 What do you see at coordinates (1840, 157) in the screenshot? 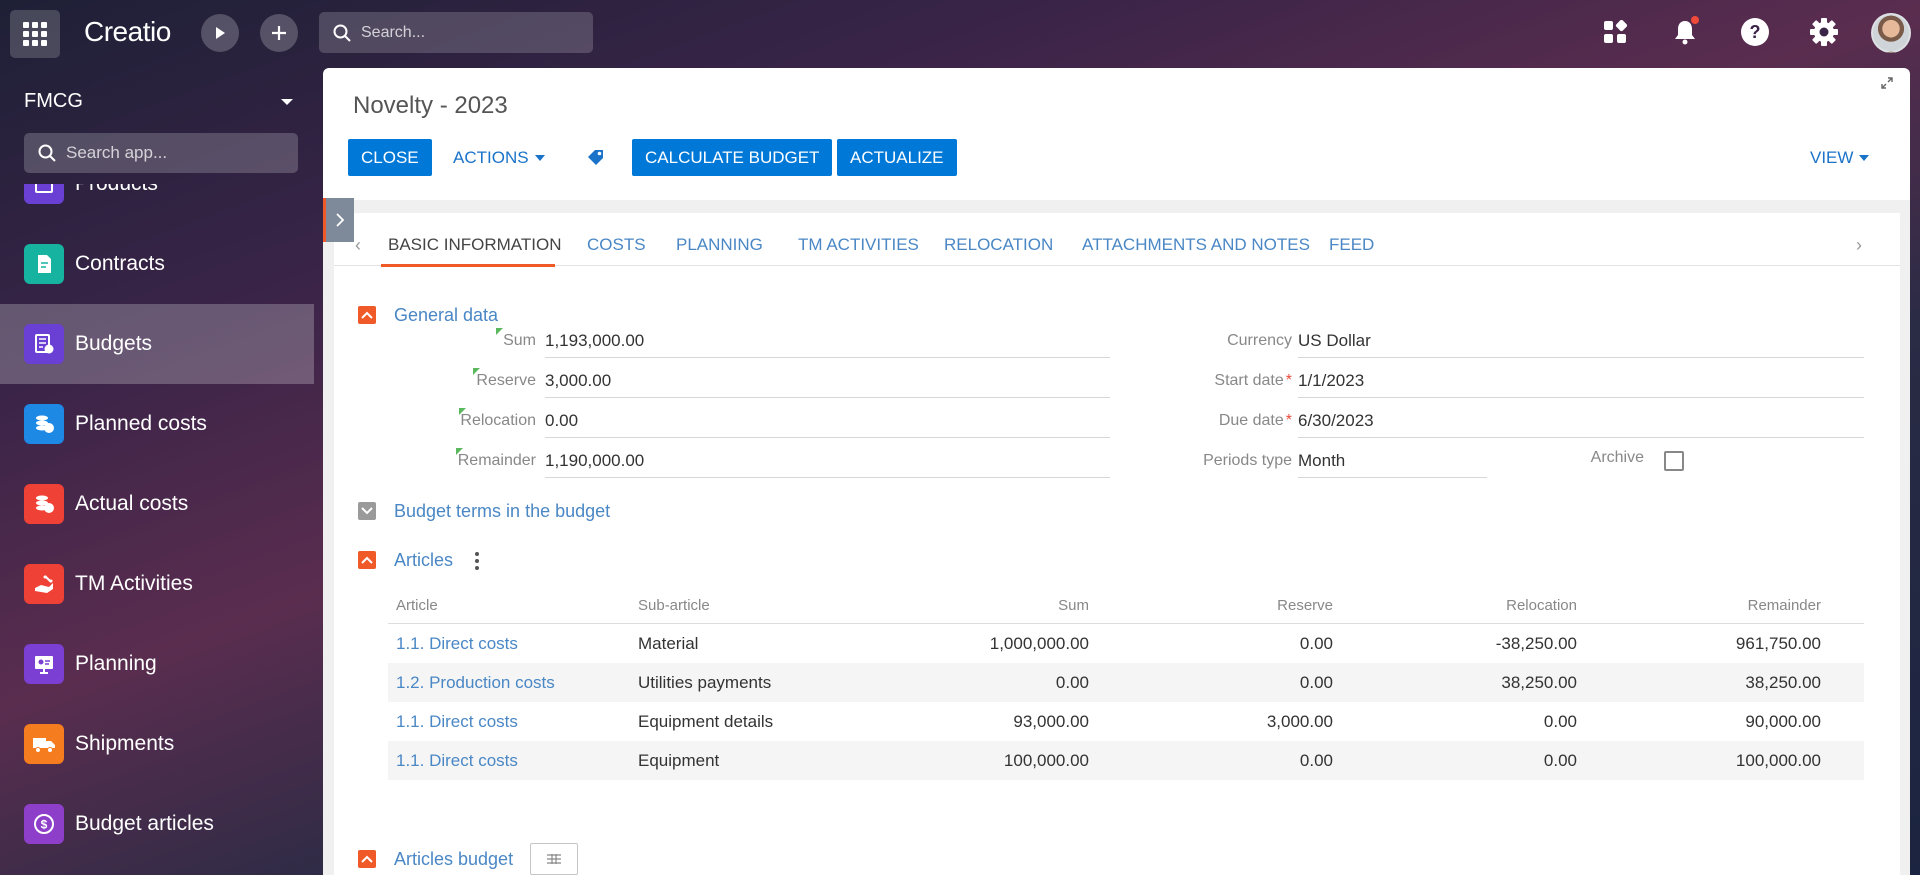
I see `view-button: VIEW` at bounding box center [1840, 157].